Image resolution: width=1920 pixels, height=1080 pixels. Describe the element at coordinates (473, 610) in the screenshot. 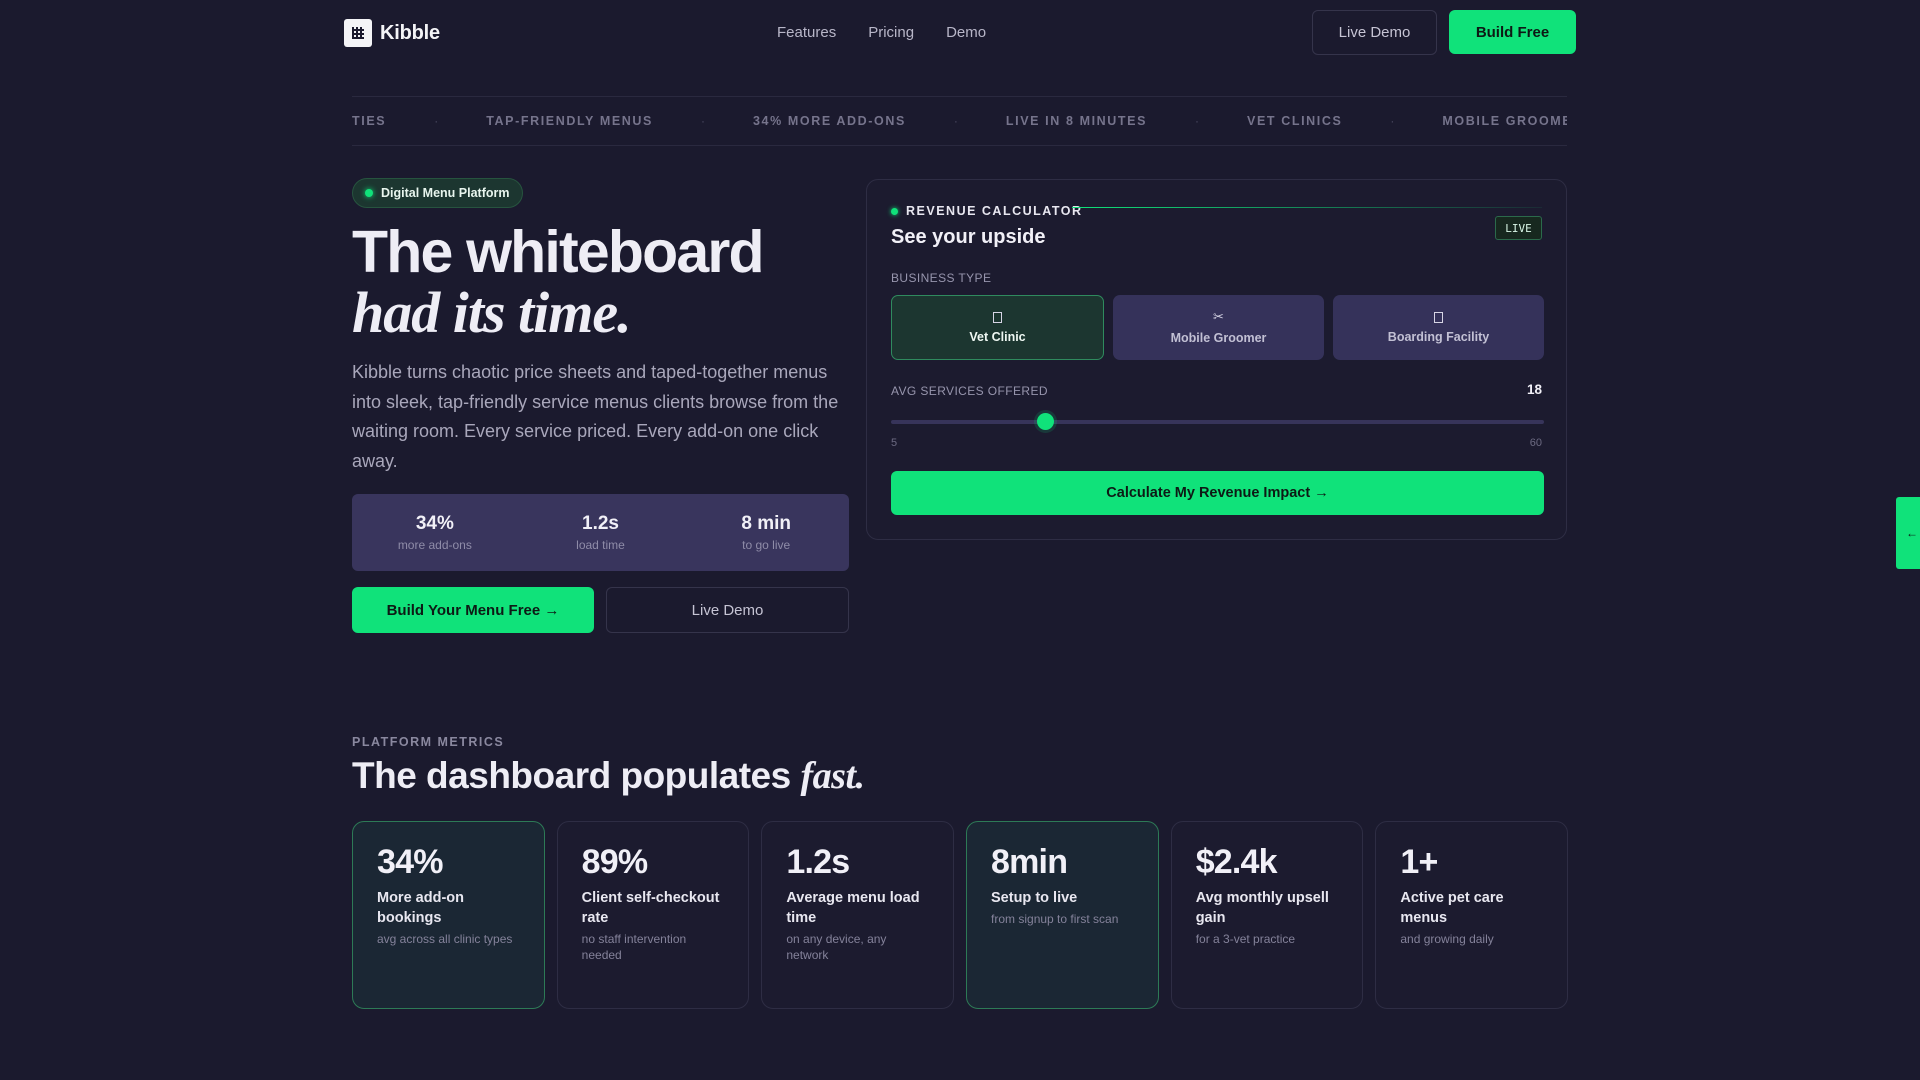

I see `build-menu-free-button: Build Your Menu Free →` at that location.